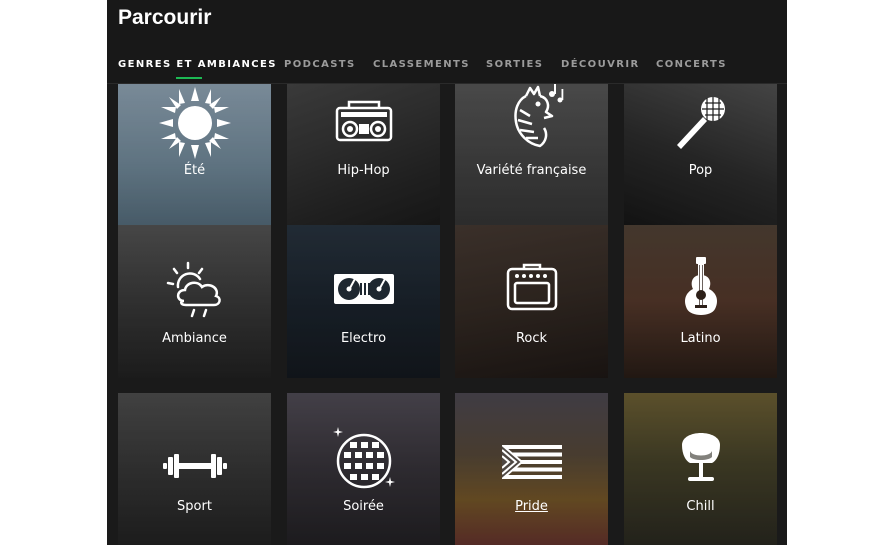  What do you see at coordinates (189, 78) in the screenshot?
I see `active-tab-indicator` at bounding box center [189, 78].